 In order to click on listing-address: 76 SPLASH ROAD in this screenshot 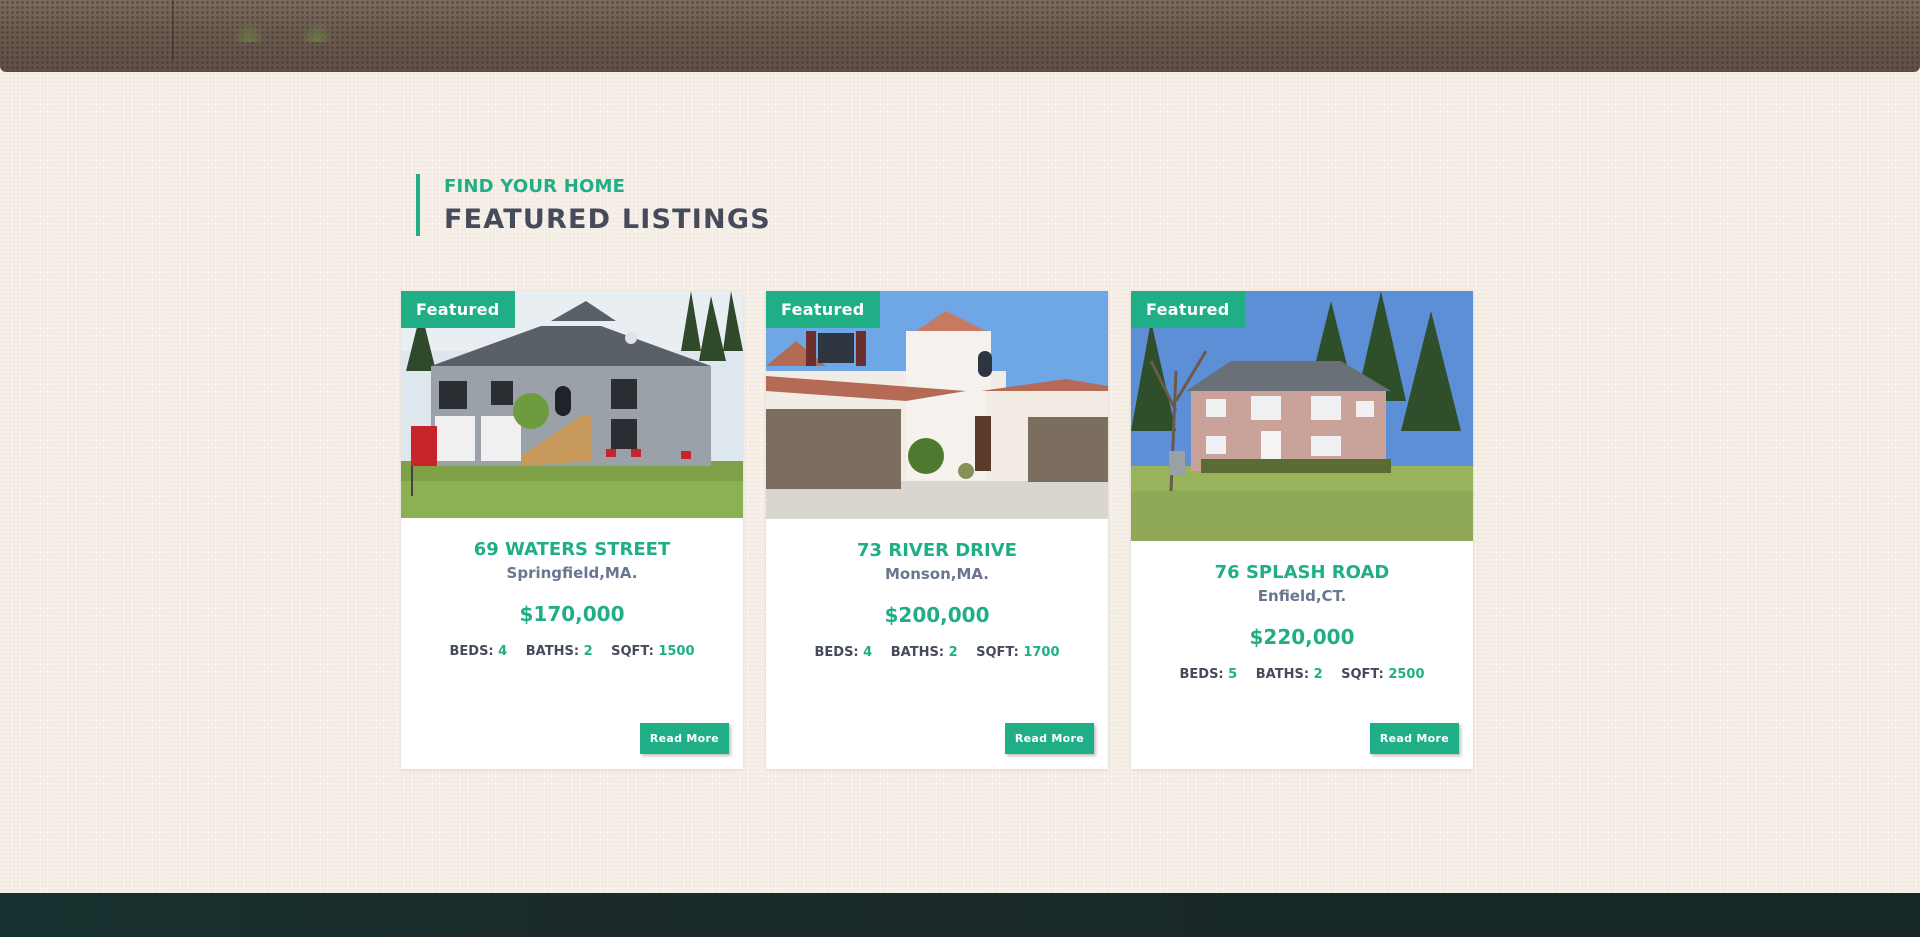, I will do `click(1302, 573)`.